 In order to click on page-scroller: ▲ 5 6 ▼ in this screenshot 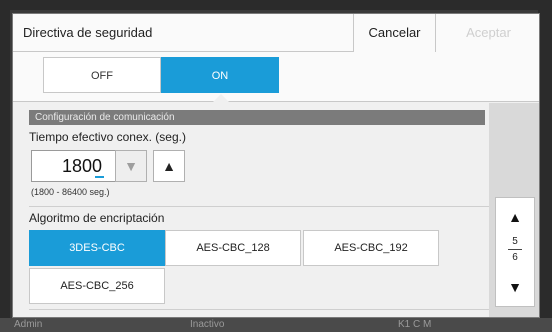, I will do `click(515, 252)`.